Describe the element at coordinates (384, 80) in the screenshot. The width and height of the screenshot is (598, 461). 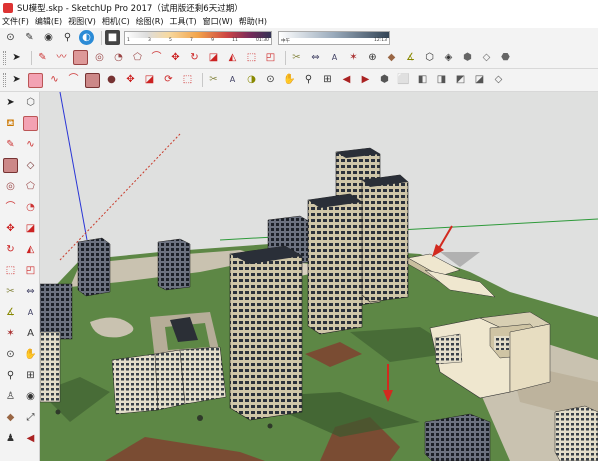
I see `iso-view-icon: ⬢` at that location.